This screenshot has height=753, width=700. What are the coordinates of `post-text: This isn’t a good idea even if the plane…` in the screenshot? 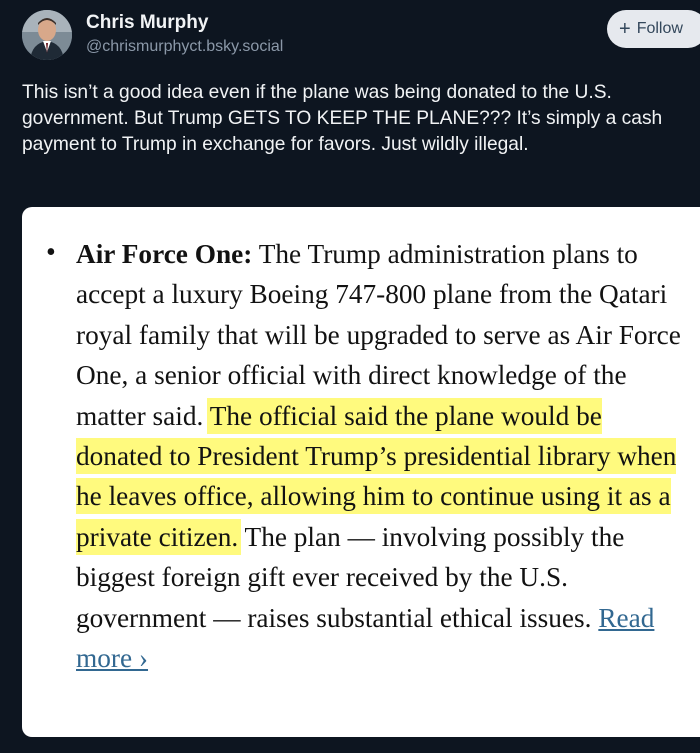 It's located at (342, 118).